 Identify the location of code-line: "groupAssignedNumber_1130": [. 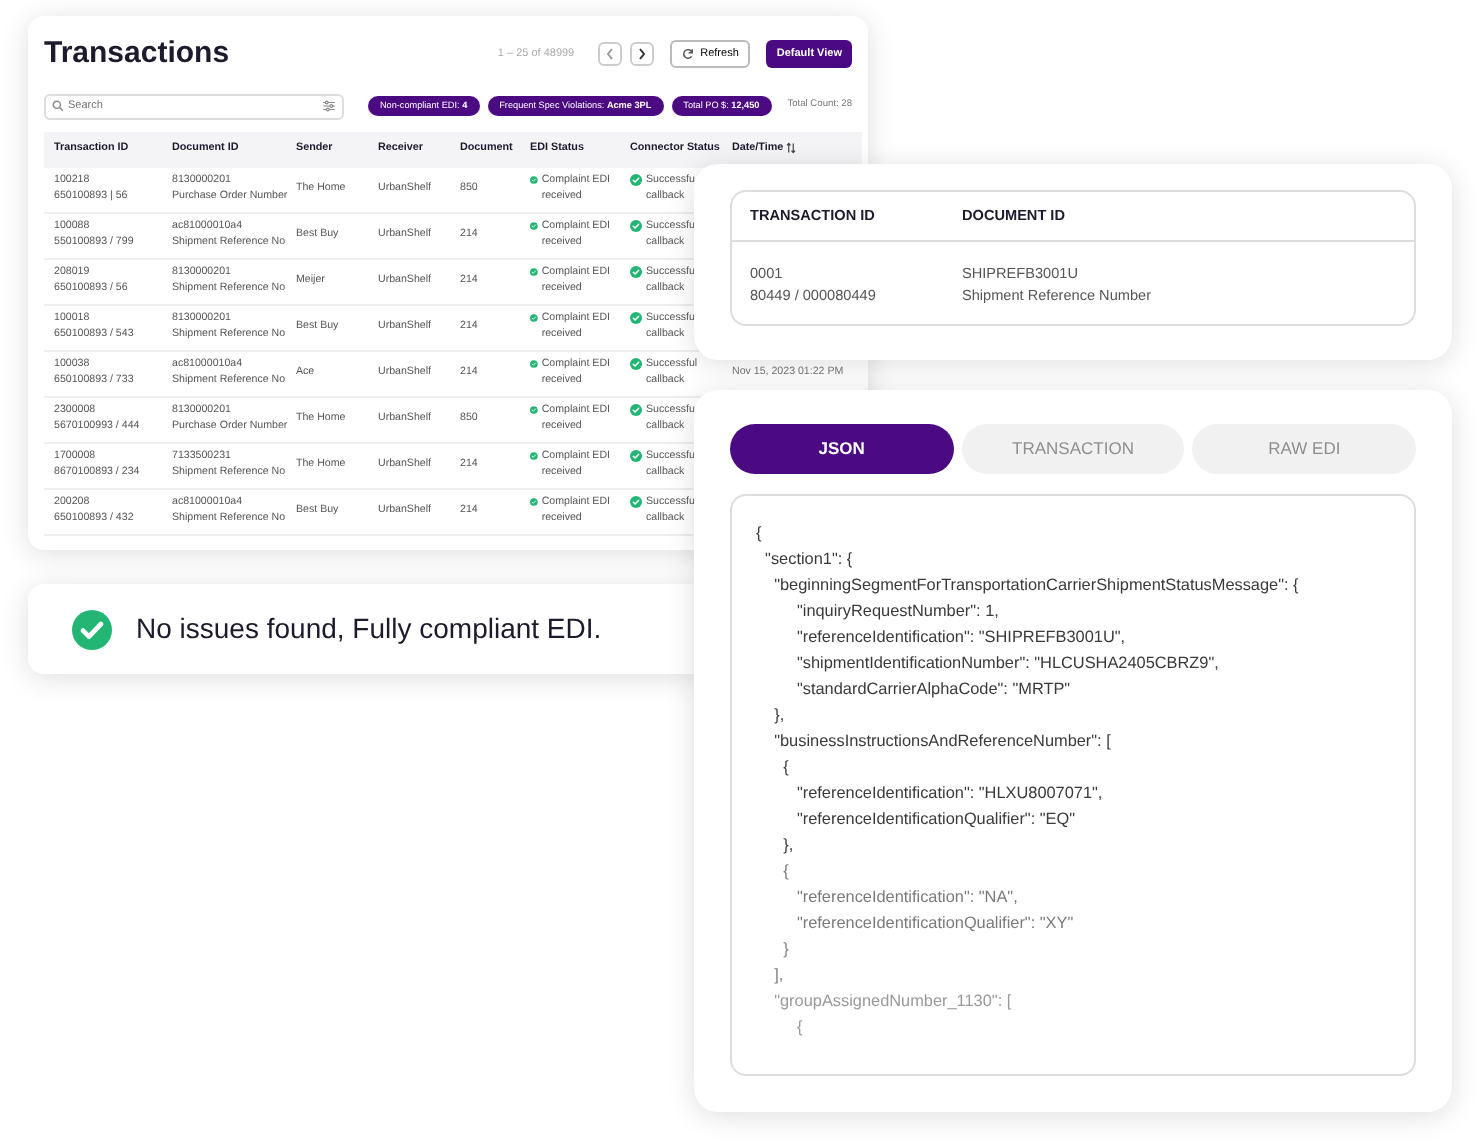
(892, 1002).